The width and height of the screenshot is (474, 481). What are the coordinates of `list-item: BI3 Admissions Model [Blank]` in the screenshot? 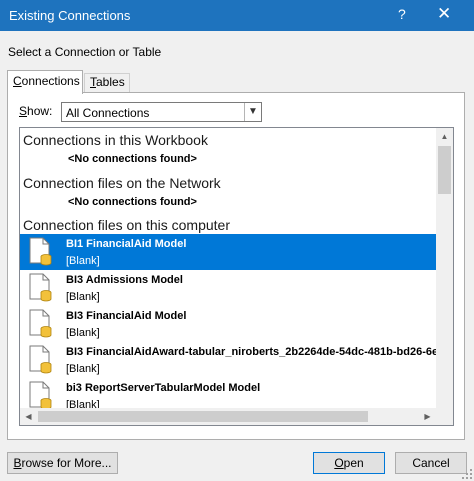 It's located at (228, 288).